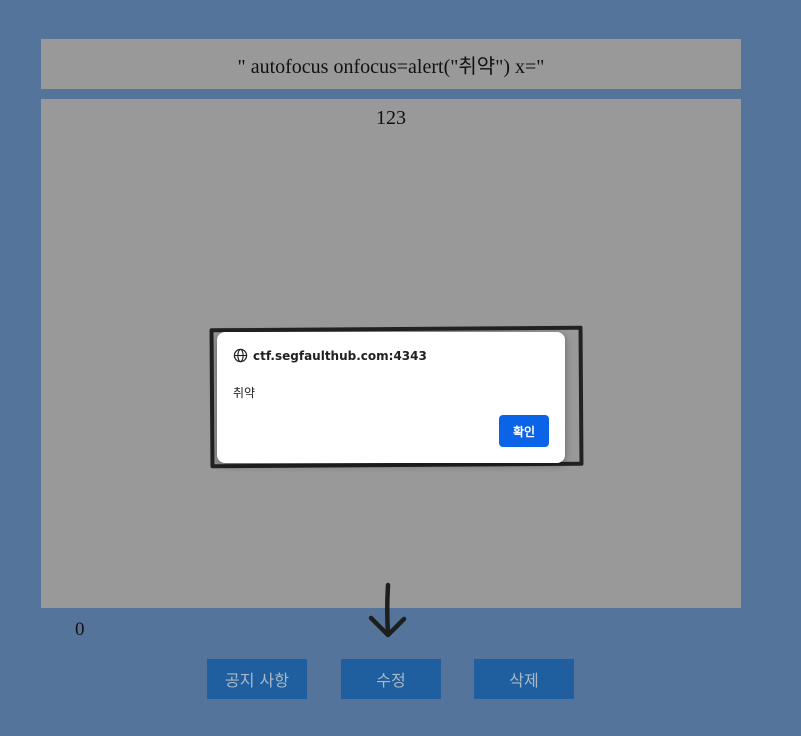 Image resolution: width=801 pixels, height=736 pixels. I want to click on delete-button: 삭제, so click(524, 679).